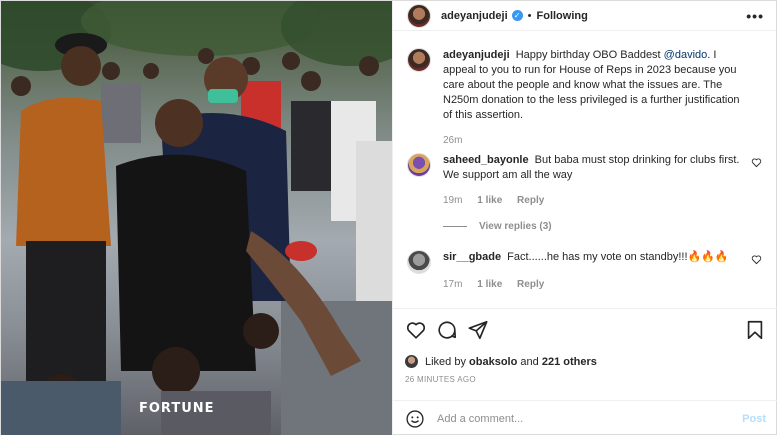 The height and width of the screenshot is (435, 777). What do you see at coordinates (476, 55) in the screenshot?
I see `caption-username: adeyanjudeji` at bounding box center [476, 55].